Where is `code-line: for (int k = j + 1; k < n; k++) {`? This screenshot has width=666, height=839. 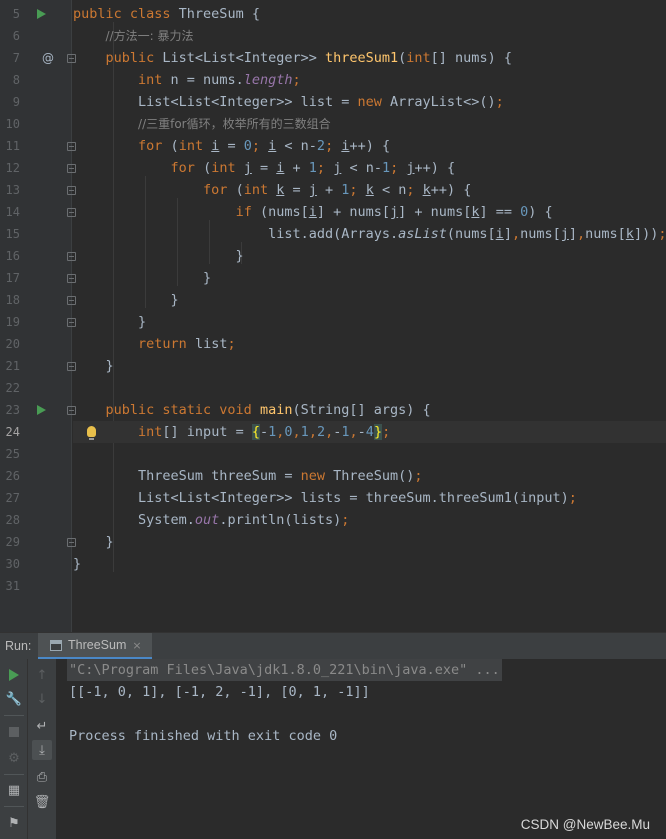
code-line: for (int k = j + 1; k < n; k++) { is located at coordinates (337, 190).